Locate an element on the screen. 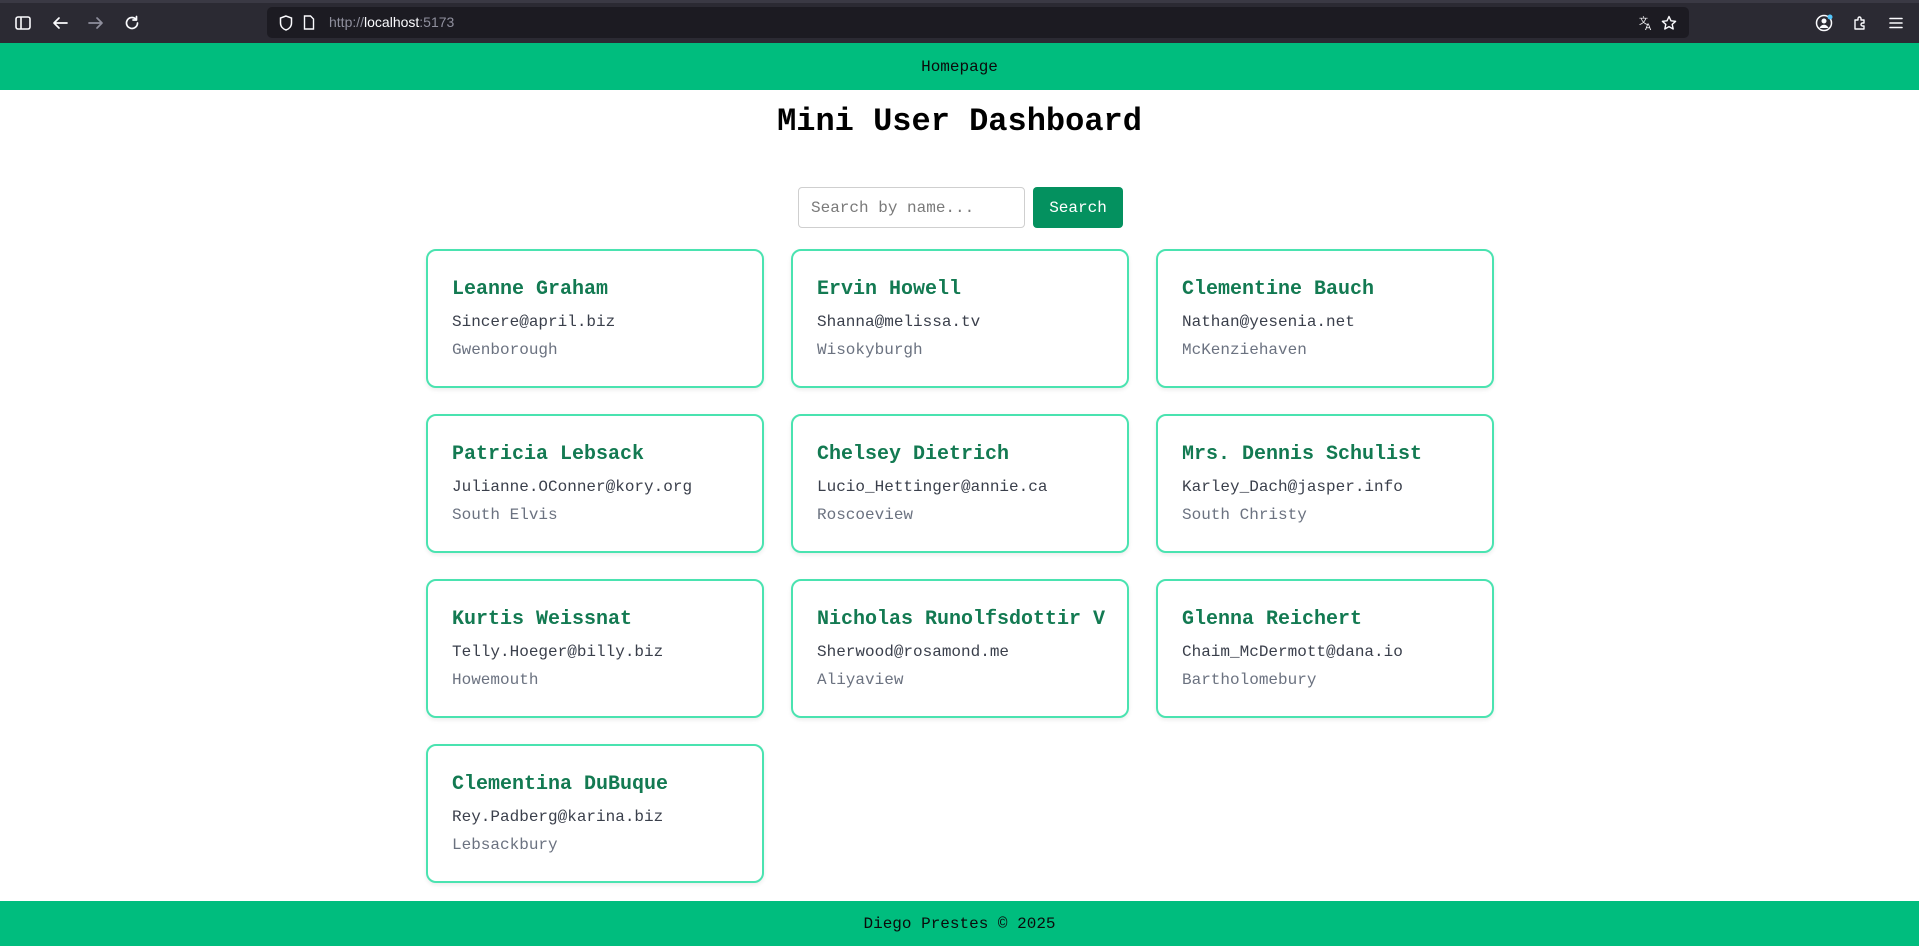  page-icon is located at coordinates (309, 22).